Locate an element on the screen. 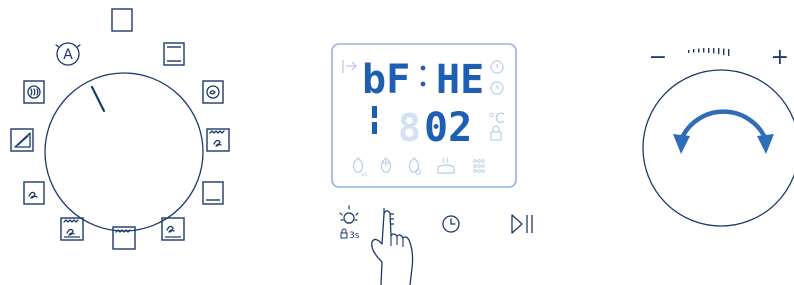 This screenshot has width=794, height=285. clock-icon is located at coordinates (451, 224).